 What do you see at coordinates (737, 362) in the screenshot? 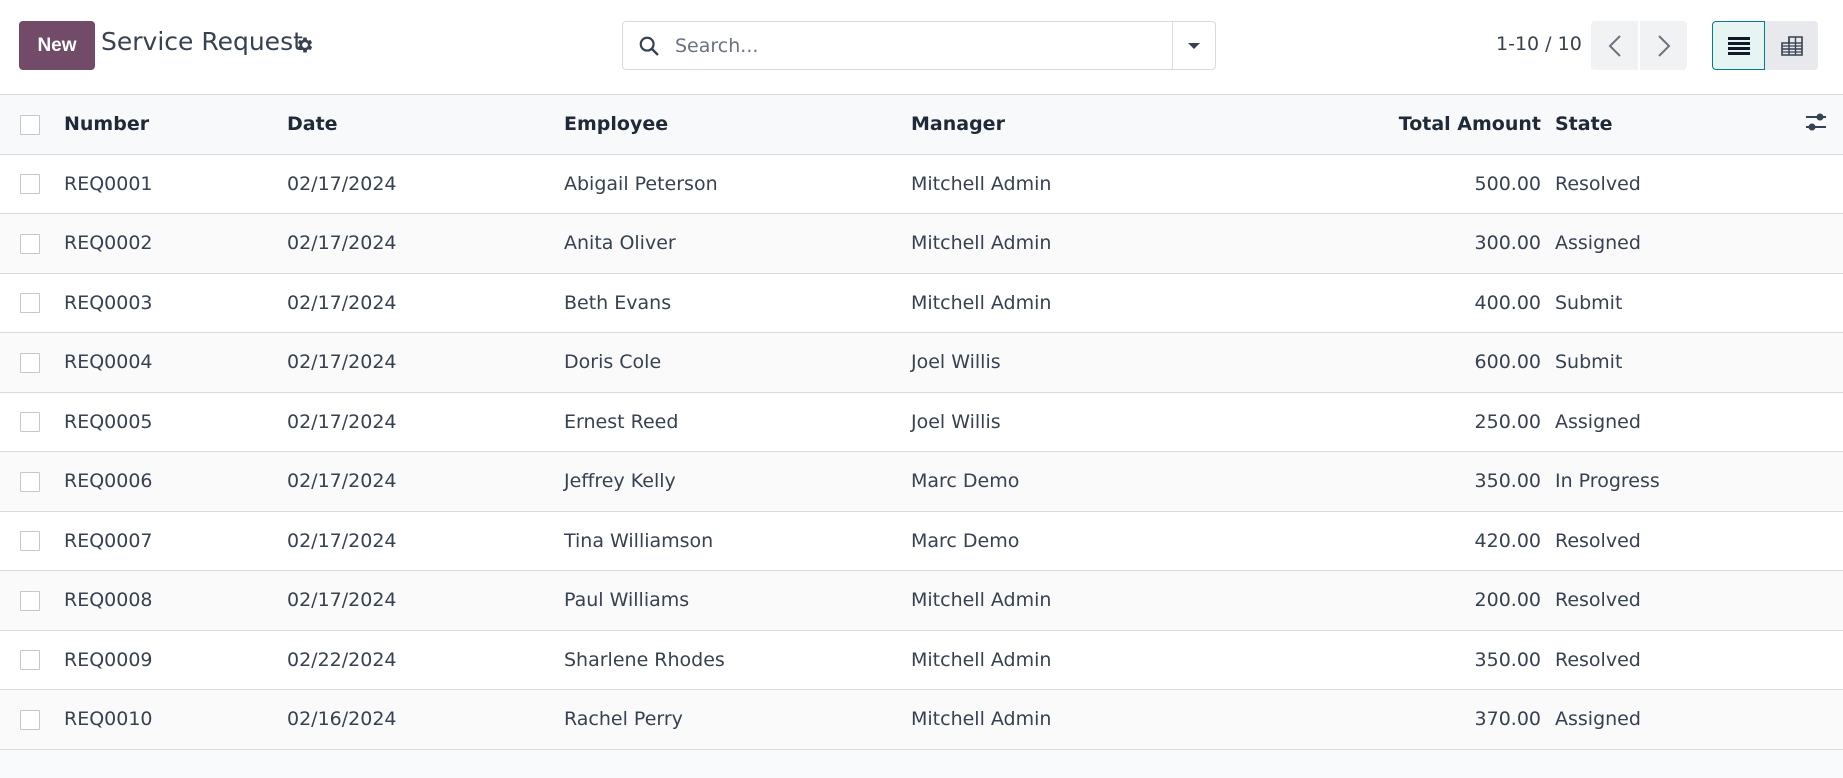
I see `cell-employee: Doris Cole` at bounding box center [737, 362].